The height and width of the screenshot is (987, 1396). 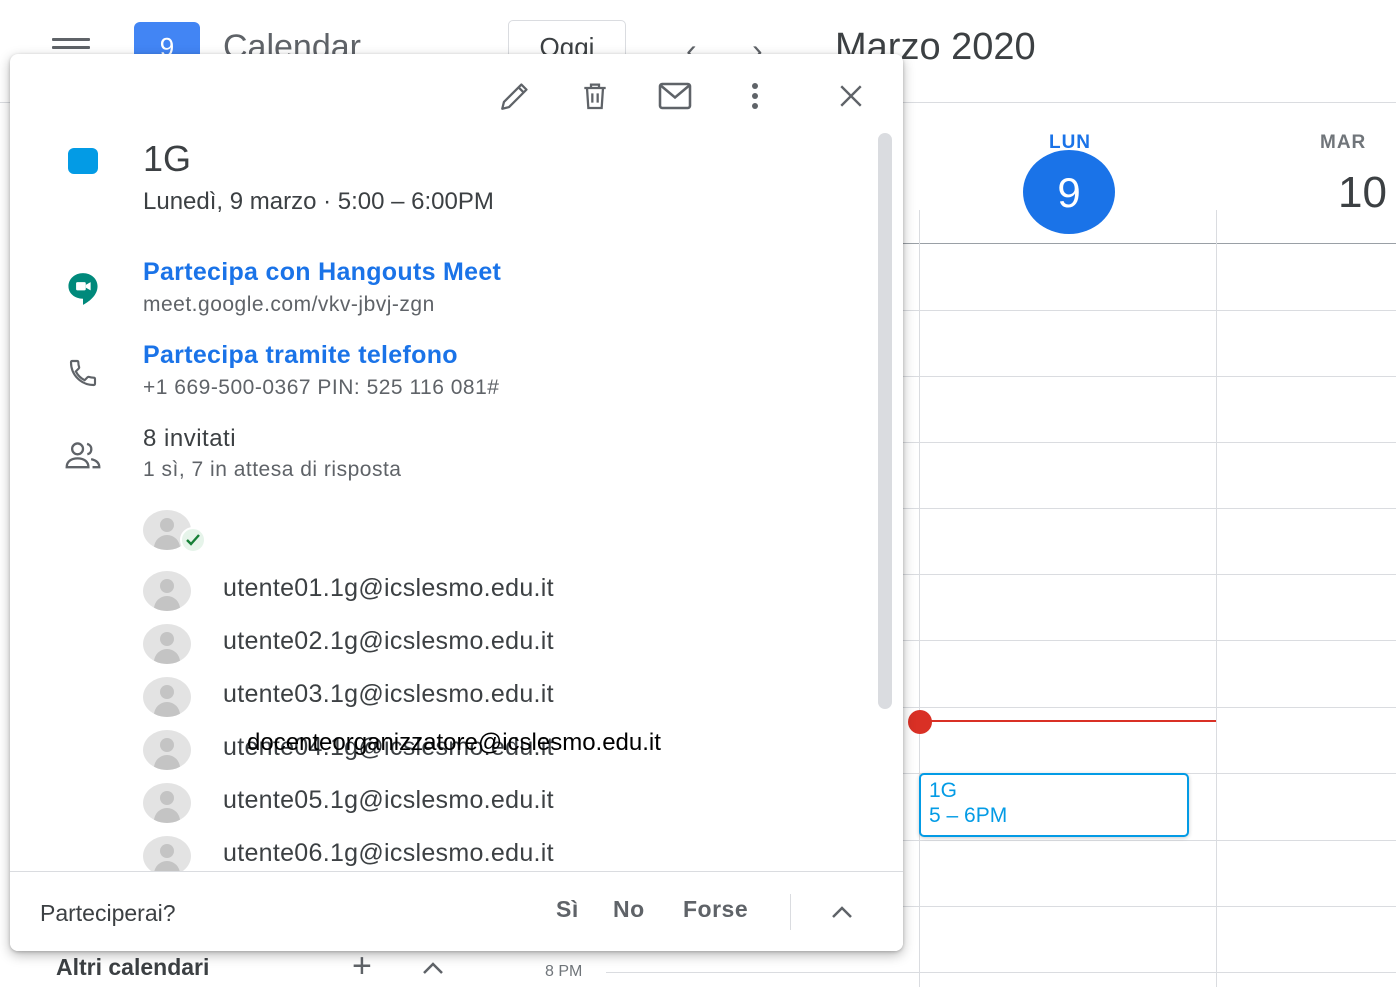 What do you see at coordinates (433, 969) in the screenshot?
I see `collapse-other-calendars-icon` at bounding box center [433, 969].